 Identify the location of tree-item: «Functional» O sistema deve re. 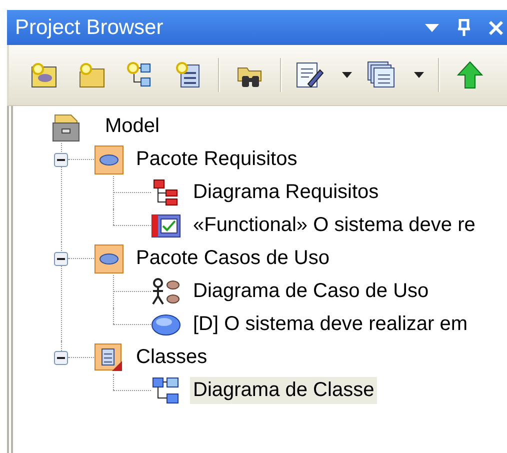
(334, 225).